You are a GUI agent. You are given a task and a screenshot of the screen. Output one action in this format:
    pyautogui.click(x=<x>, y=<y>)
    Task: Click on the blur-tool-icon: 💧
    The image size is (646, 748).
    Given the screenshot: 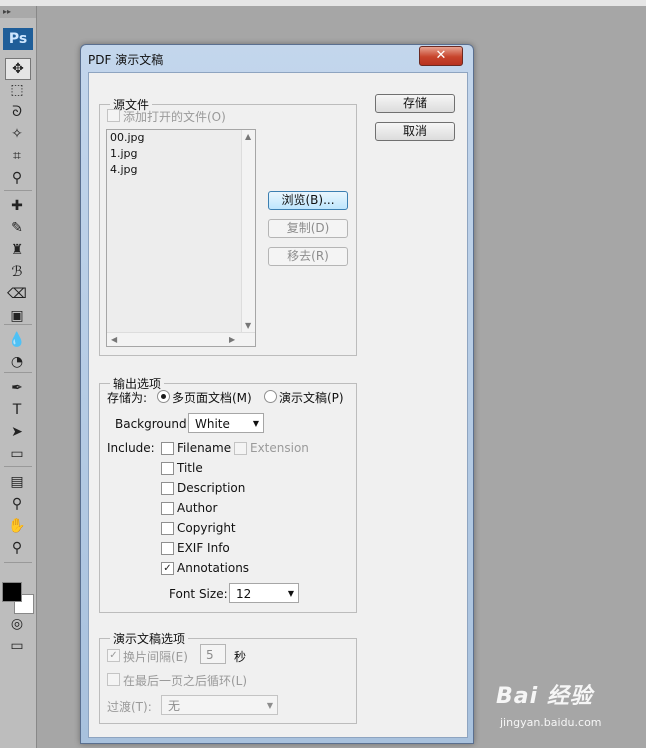 What is the action you would take?
    pyautogui.click(x=17, y=340)
    